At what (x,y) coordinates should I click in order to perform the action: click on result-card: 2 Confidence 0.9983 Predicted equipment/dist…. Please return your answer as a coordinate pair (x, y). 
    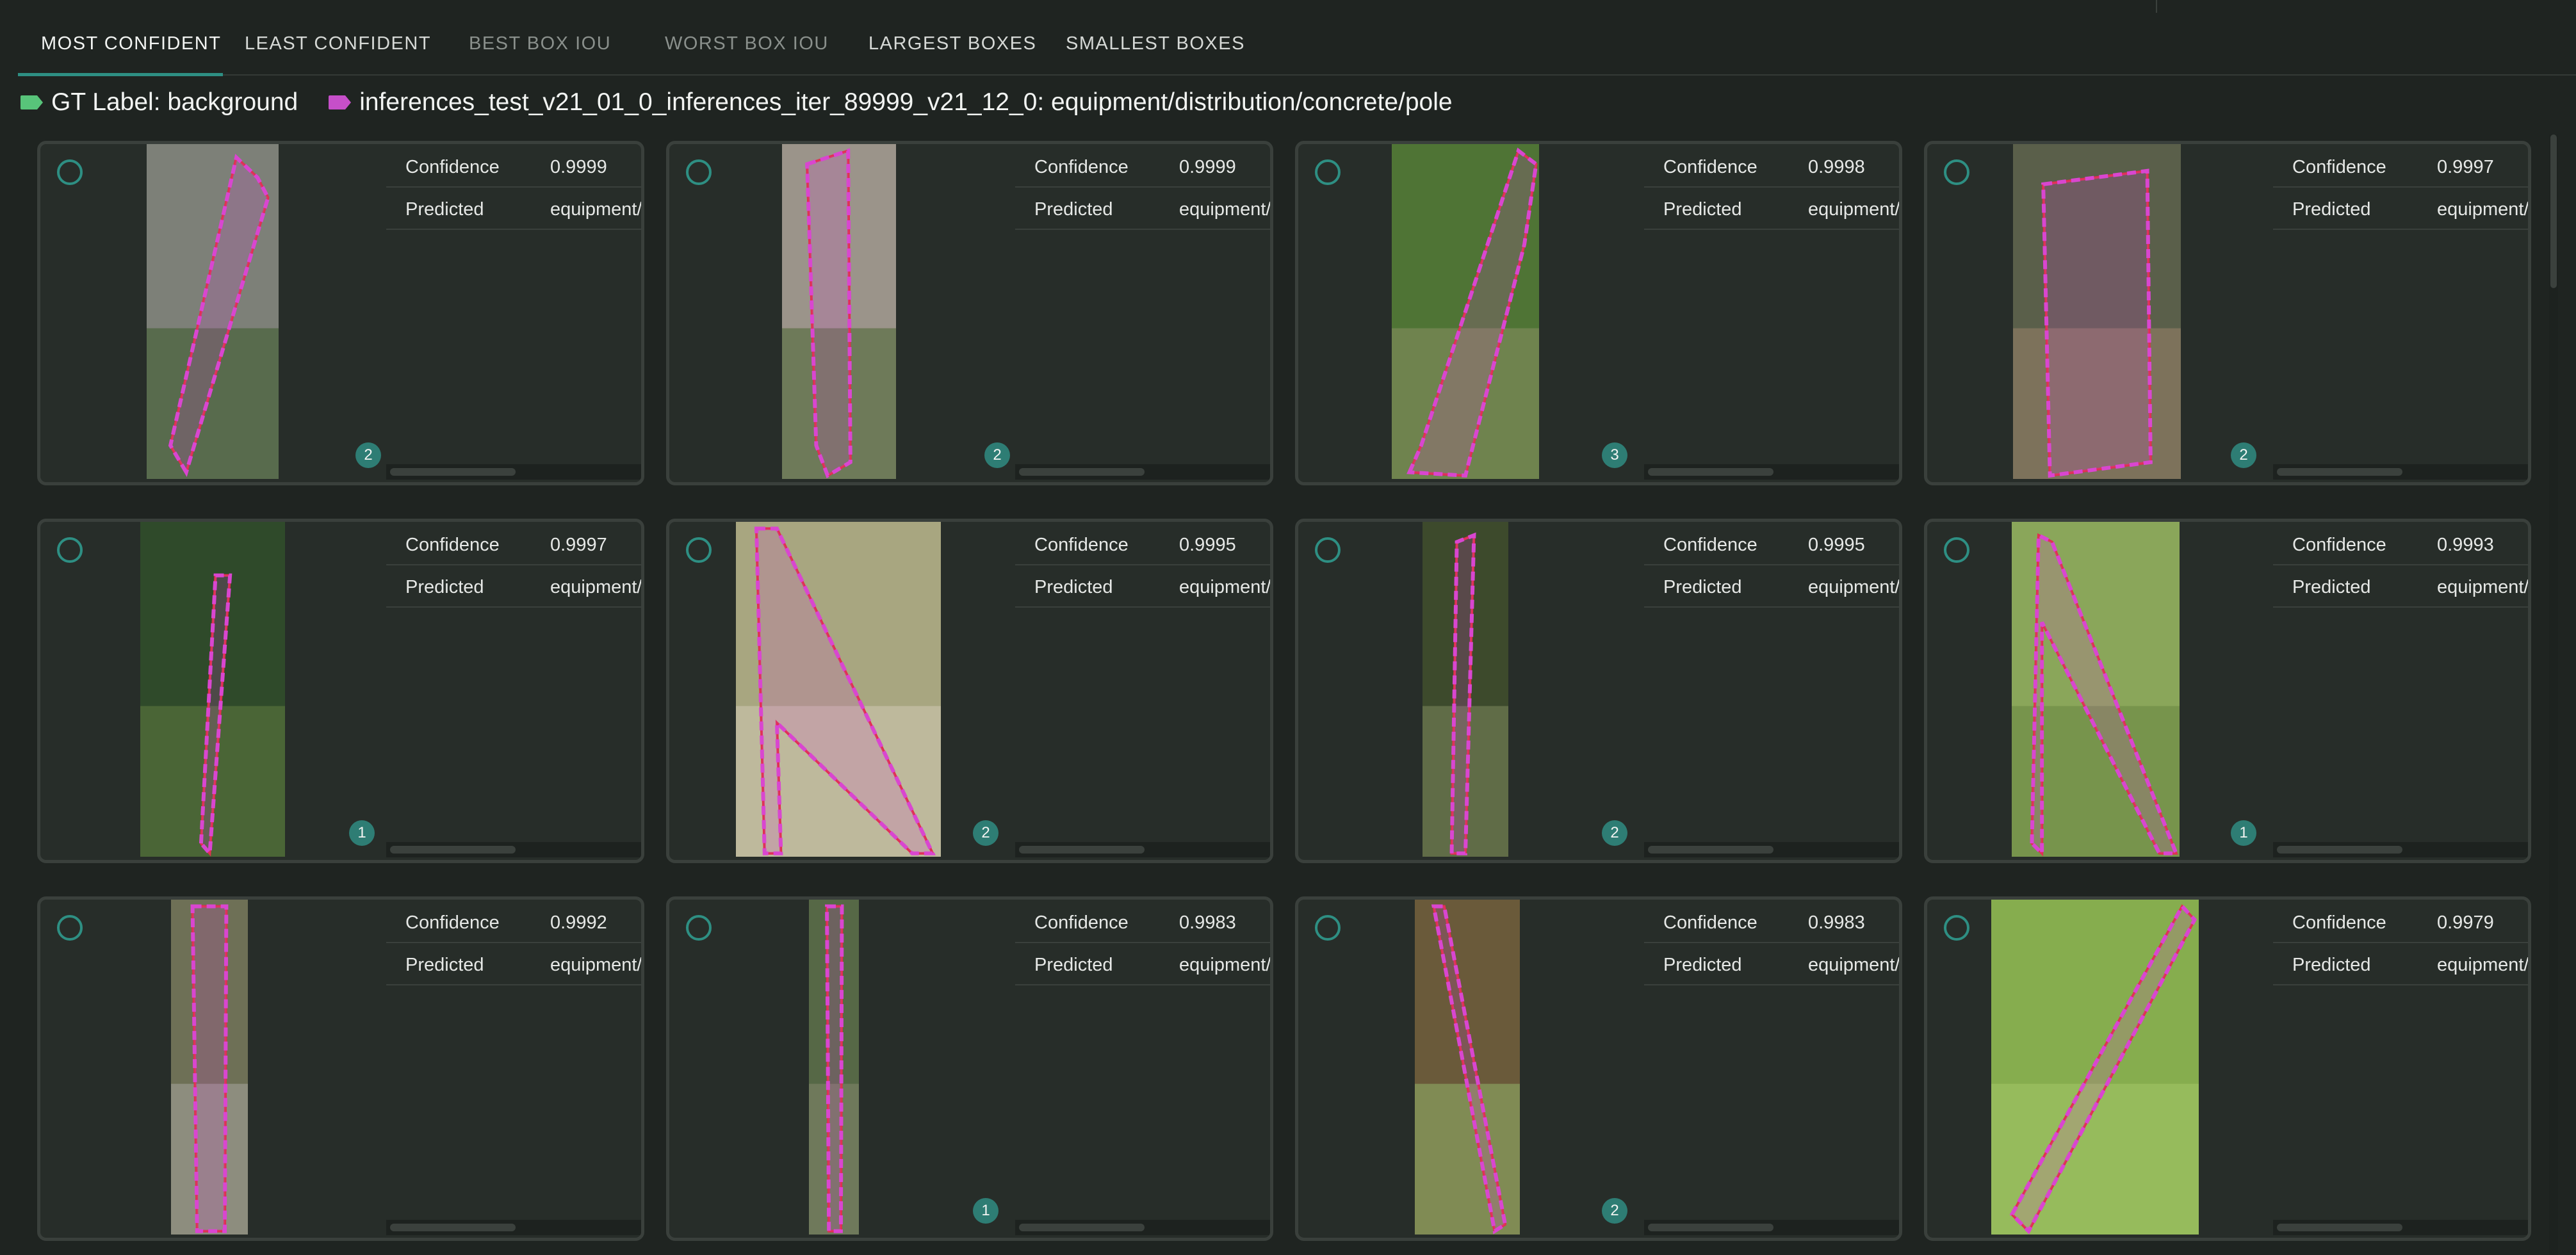
    Looking at the image, I should click on (1598, 1068).